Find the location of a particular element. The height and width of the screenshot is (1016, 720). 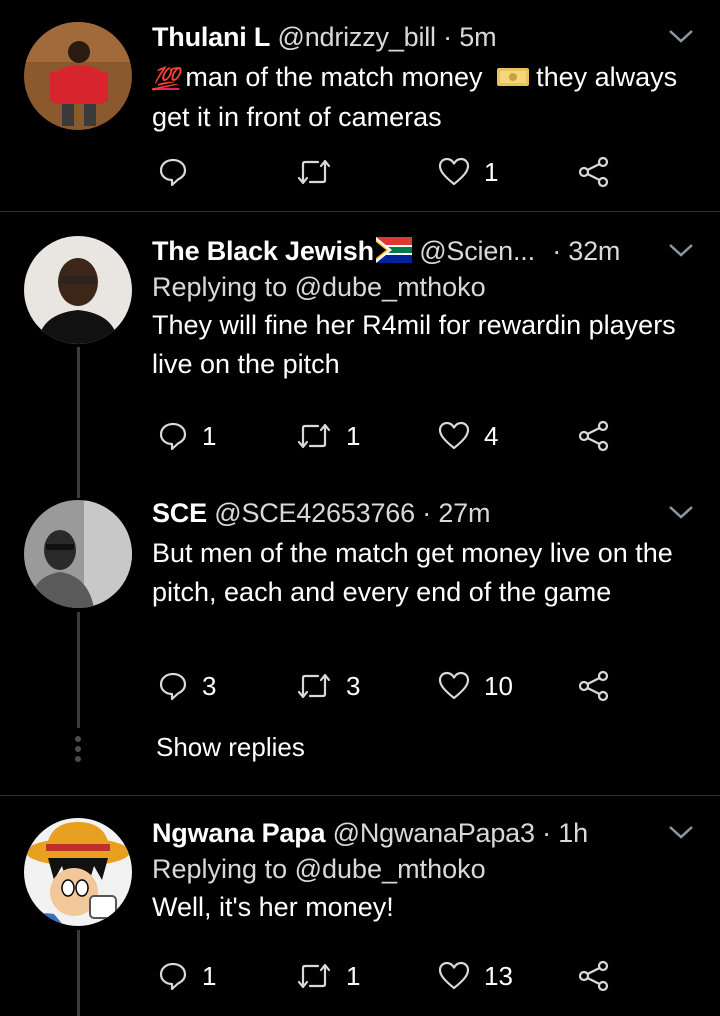

like-button: 1 is located at coordinates (468, 172).